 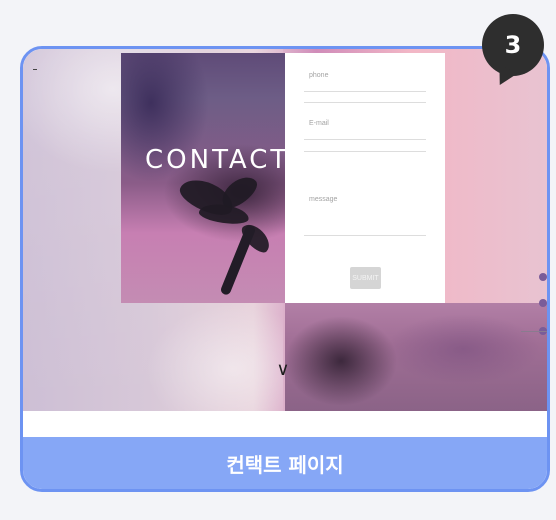 What do you see at coordinates (365, 102) in the screenshot?
I see `phone-field-divider` at bounding box center [365, 102].